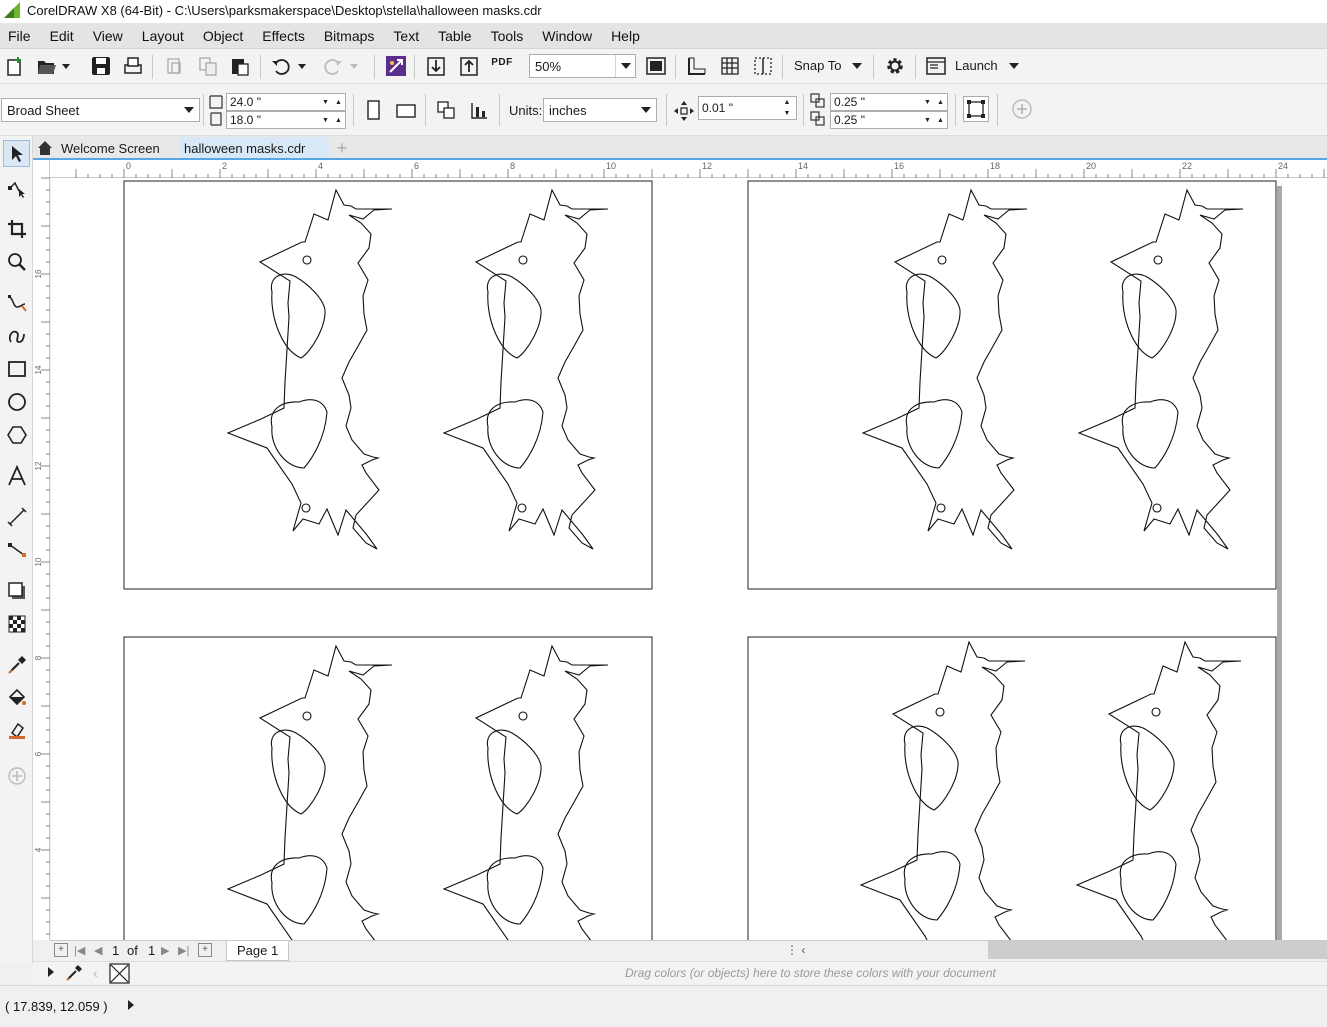 The width and height of the screenshot is (1327, 1027). I want to click on shape-tool, so click(16, 187).